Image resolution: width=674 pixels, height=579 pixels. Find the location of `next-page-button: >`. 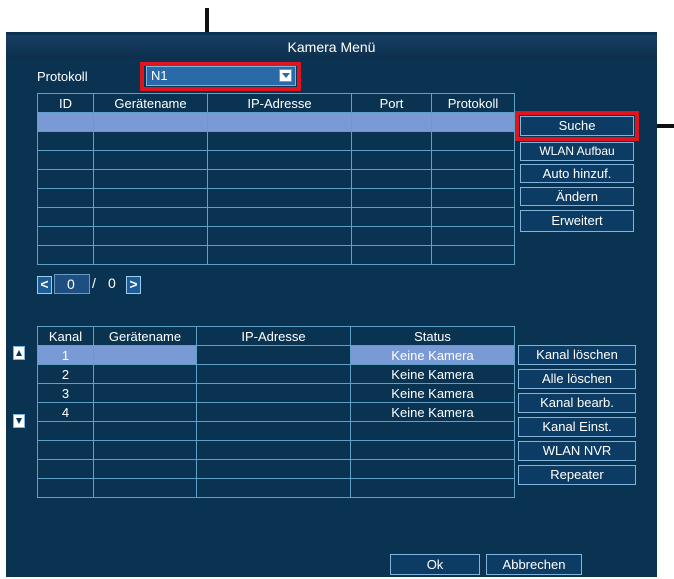

next-page-button: > is located at coordinates (133, 285).